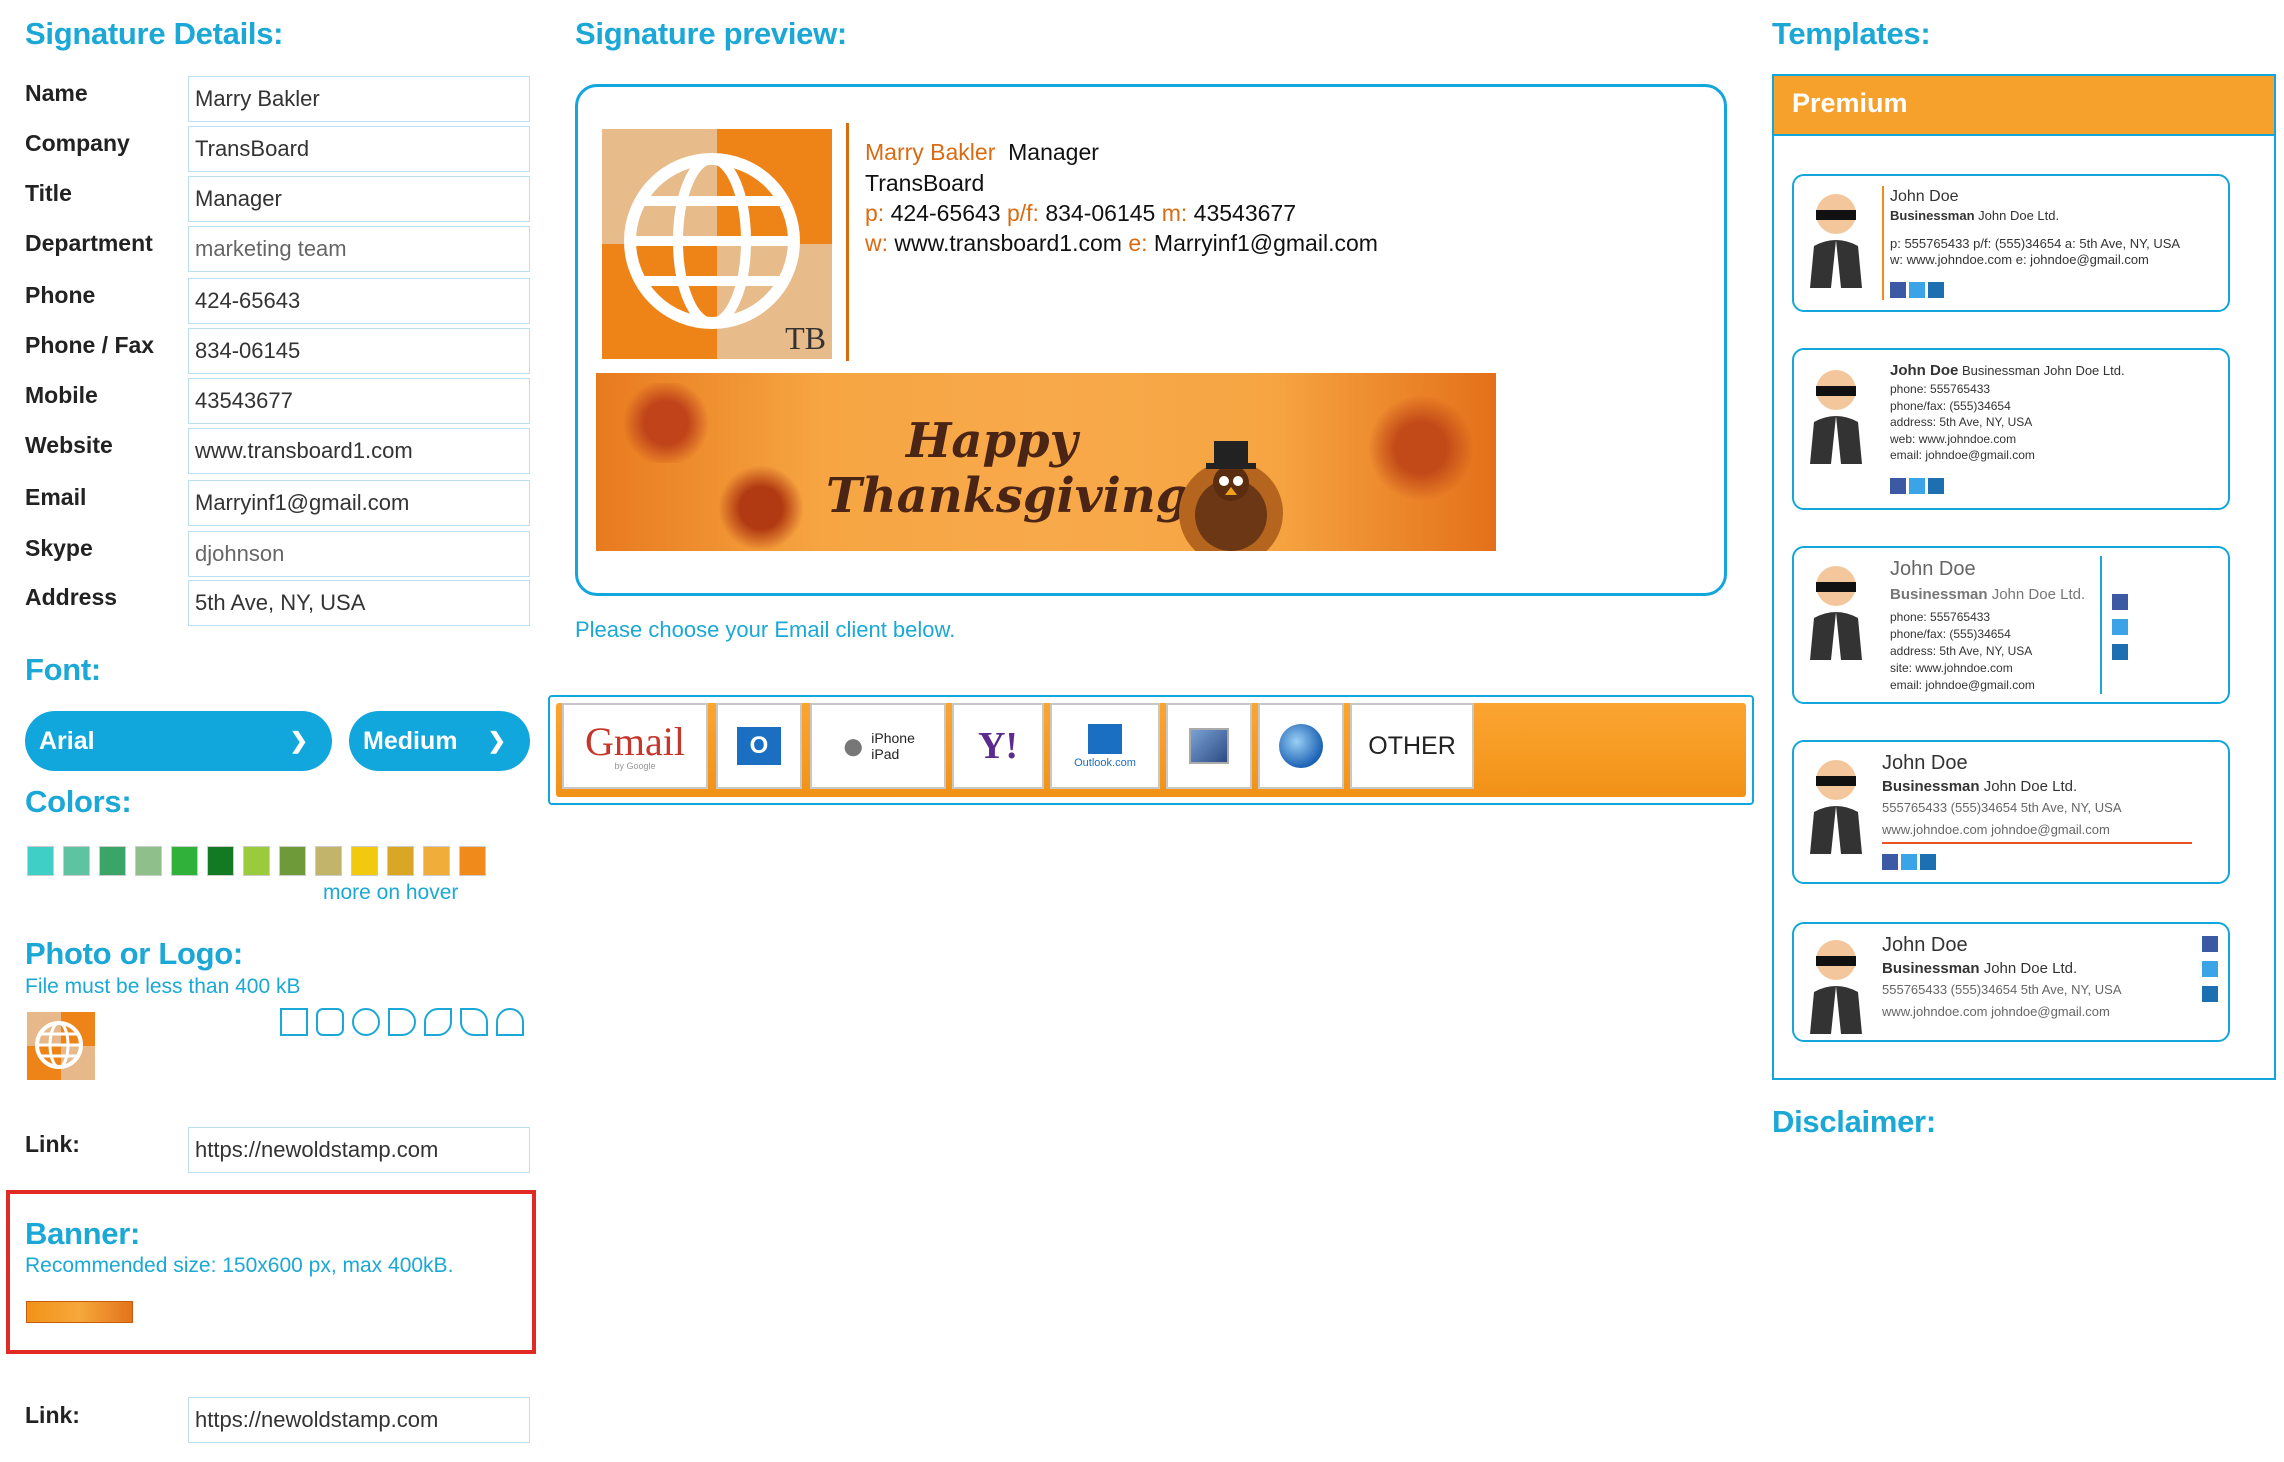  Describe the element at coordinates (438, 1022) in the screenshot. I see `shape-leaf-icon` at that location.